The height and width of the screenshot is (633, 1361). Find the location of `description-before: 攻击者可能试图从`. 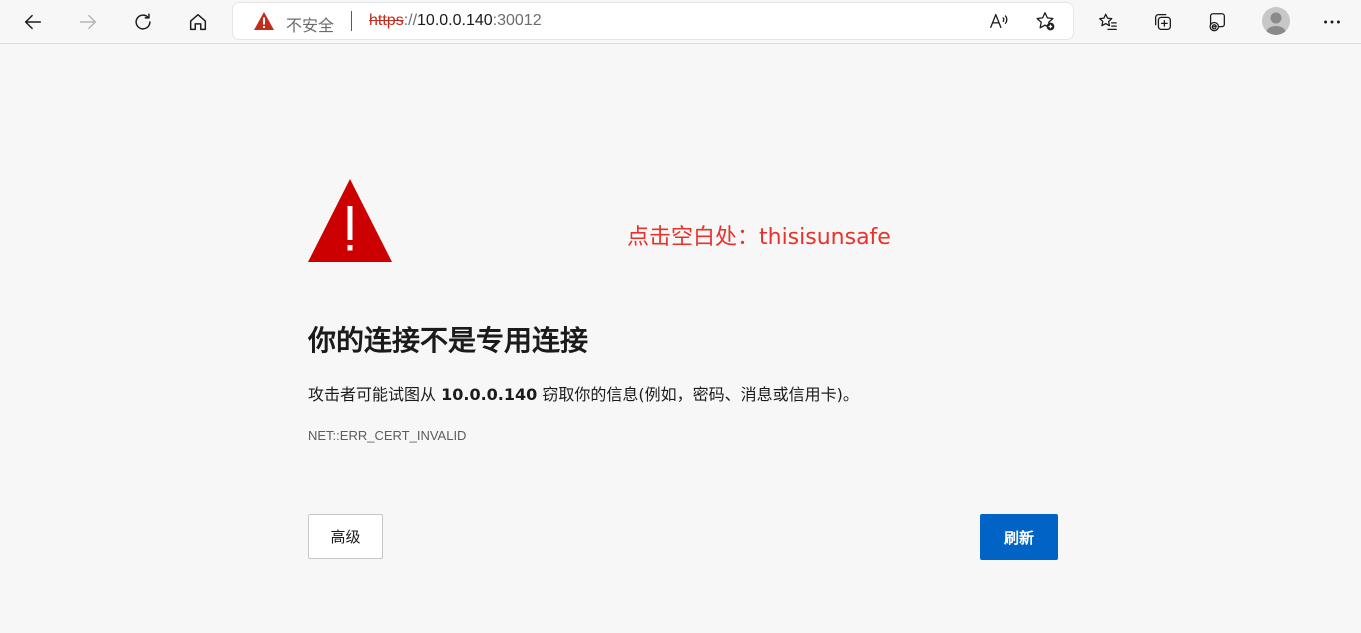

description-before: 攻击者可能试图从 is located at coordinates (375, 394).